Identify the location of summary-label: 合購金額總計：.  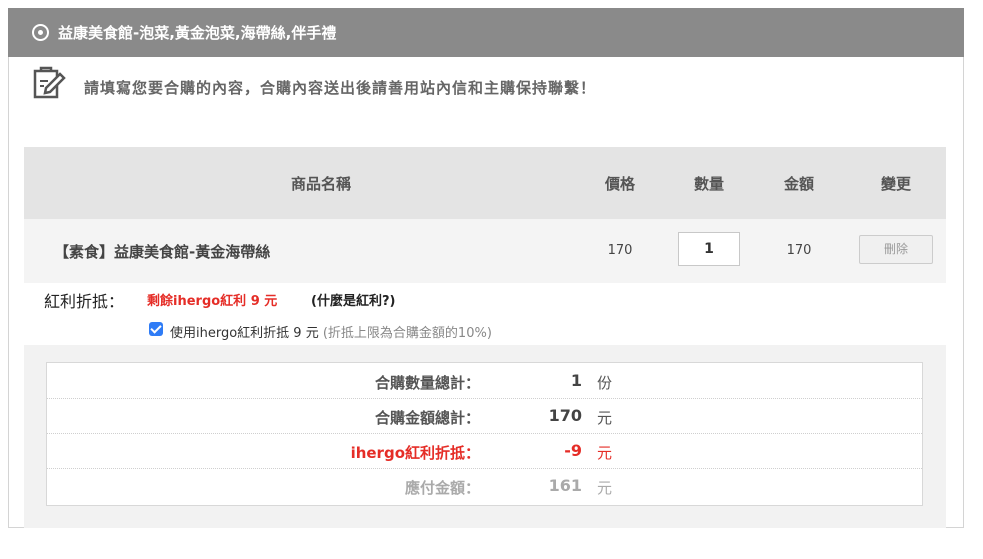
(427, 418).